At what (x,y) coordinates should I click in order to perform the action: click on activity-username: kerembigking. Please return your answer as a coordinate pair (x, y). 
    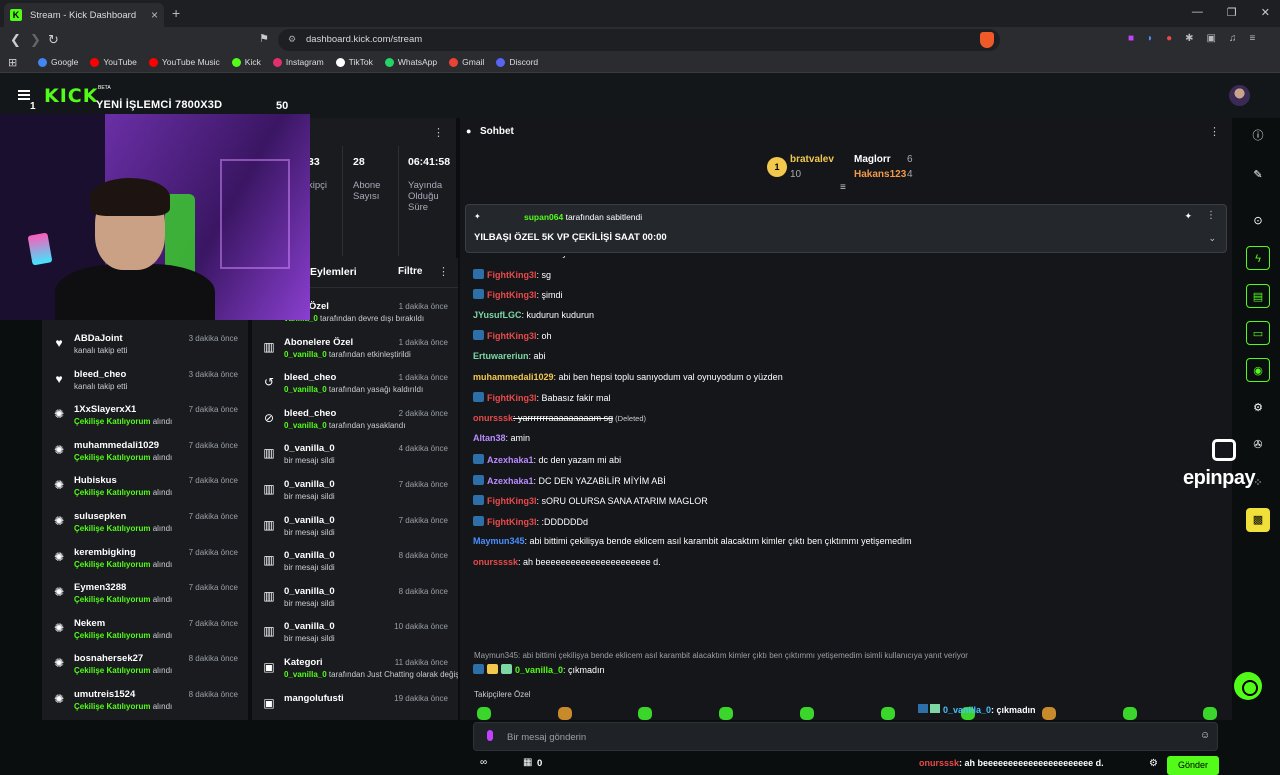
    Looking at the image, I should click on (105, 552).